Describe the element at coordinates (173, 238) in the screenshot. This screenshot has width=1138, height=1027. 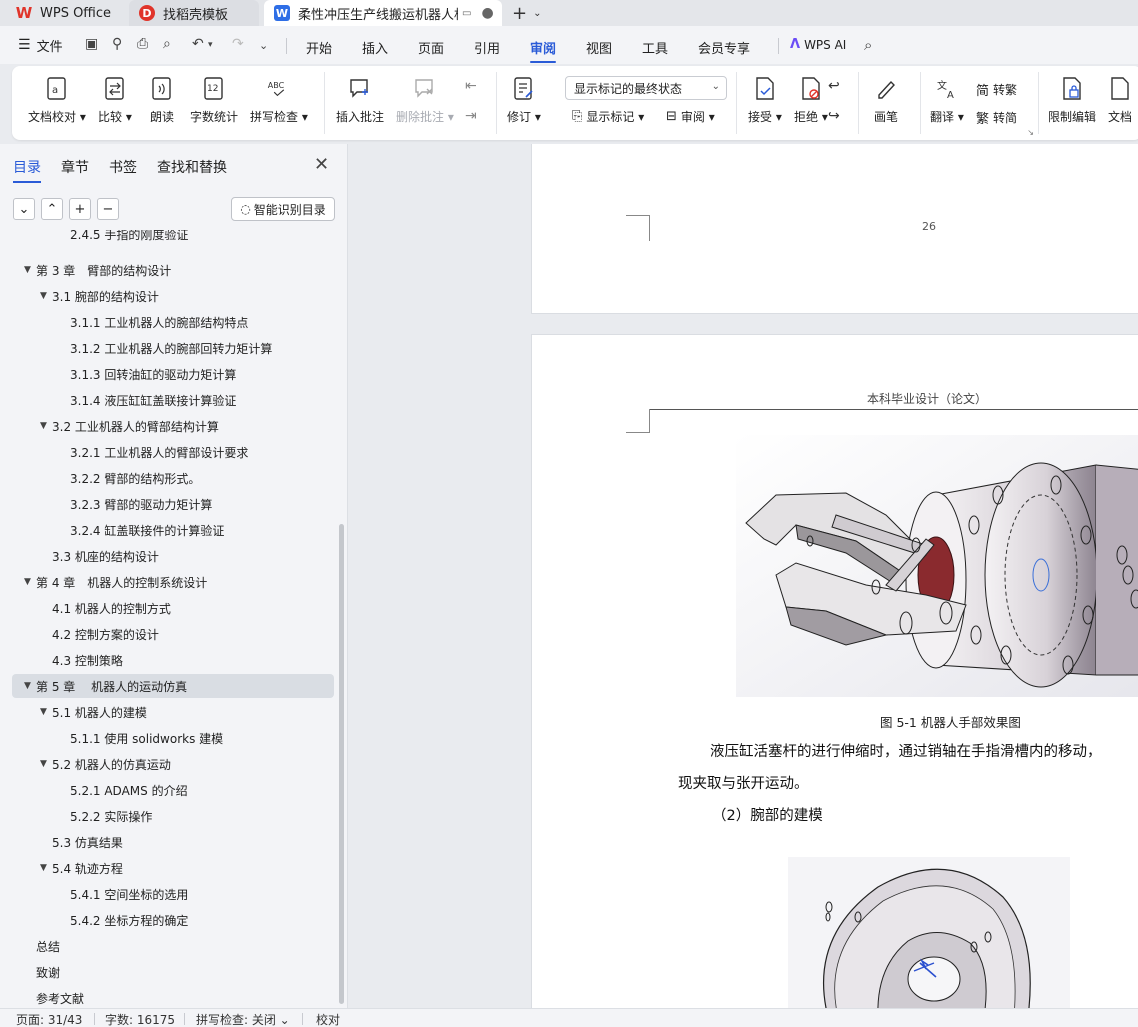
I see `toc-item: 2.4.5 手指的刚度验证` at that location.